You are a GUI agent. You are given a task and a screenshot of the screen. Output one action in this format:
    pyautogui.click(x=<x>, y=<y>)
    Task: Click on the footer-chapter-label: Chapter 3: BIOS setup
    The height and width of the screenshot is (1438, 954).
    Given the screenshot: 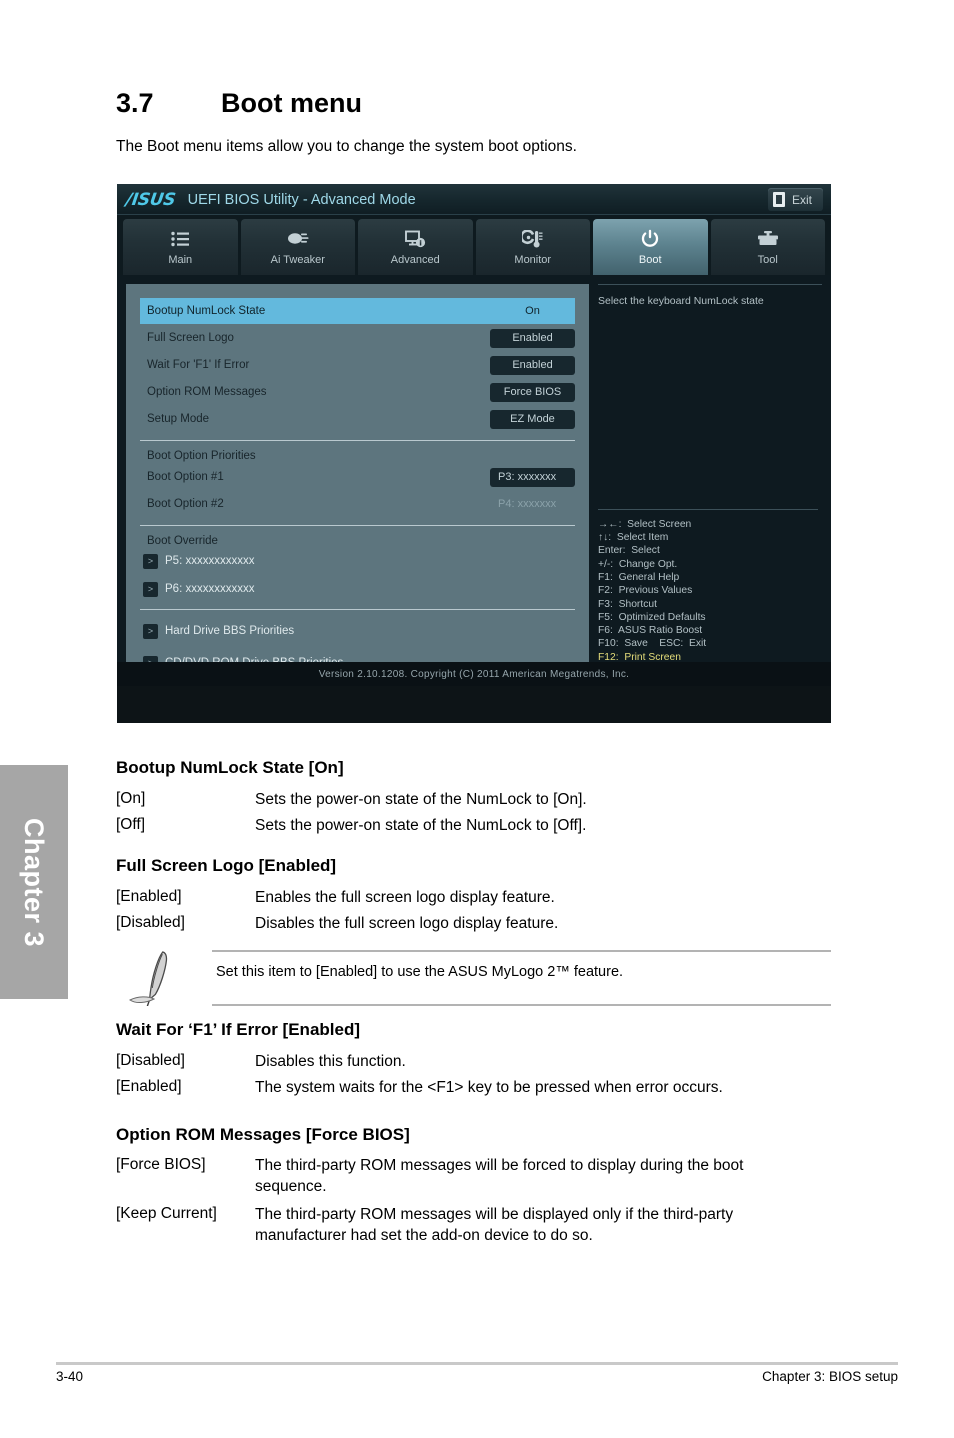 What is the action you would take?
    pyautogui.click(x=830, y=1376)
    